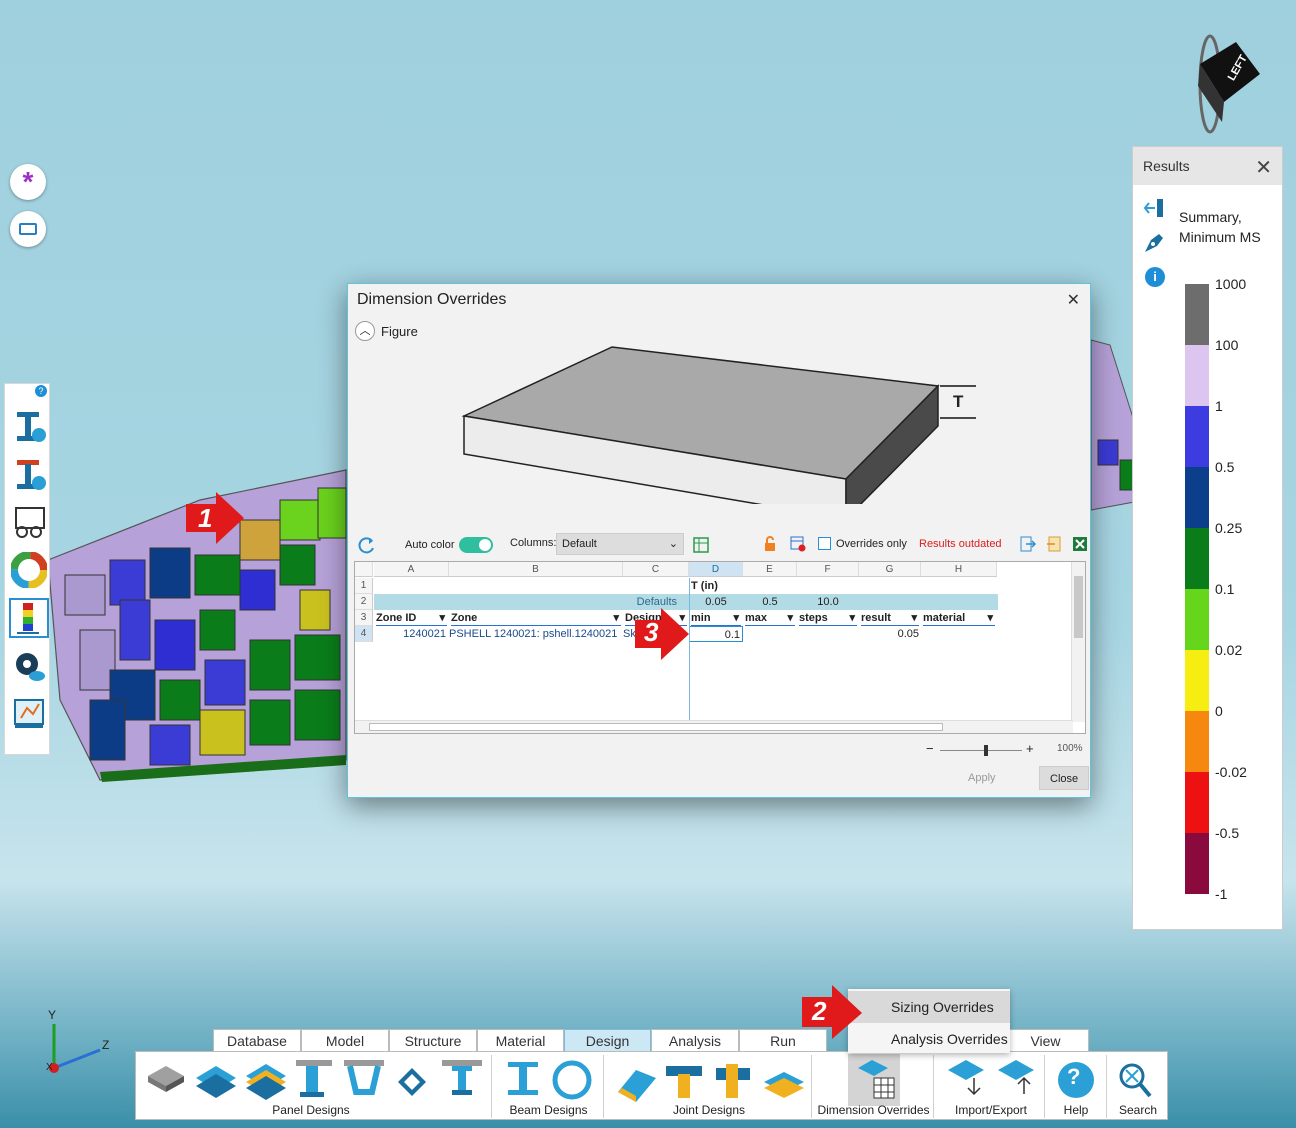 The height and width of the screenshot is (1128, 1296). I want to click on row-number: 2, so click(364, 602).